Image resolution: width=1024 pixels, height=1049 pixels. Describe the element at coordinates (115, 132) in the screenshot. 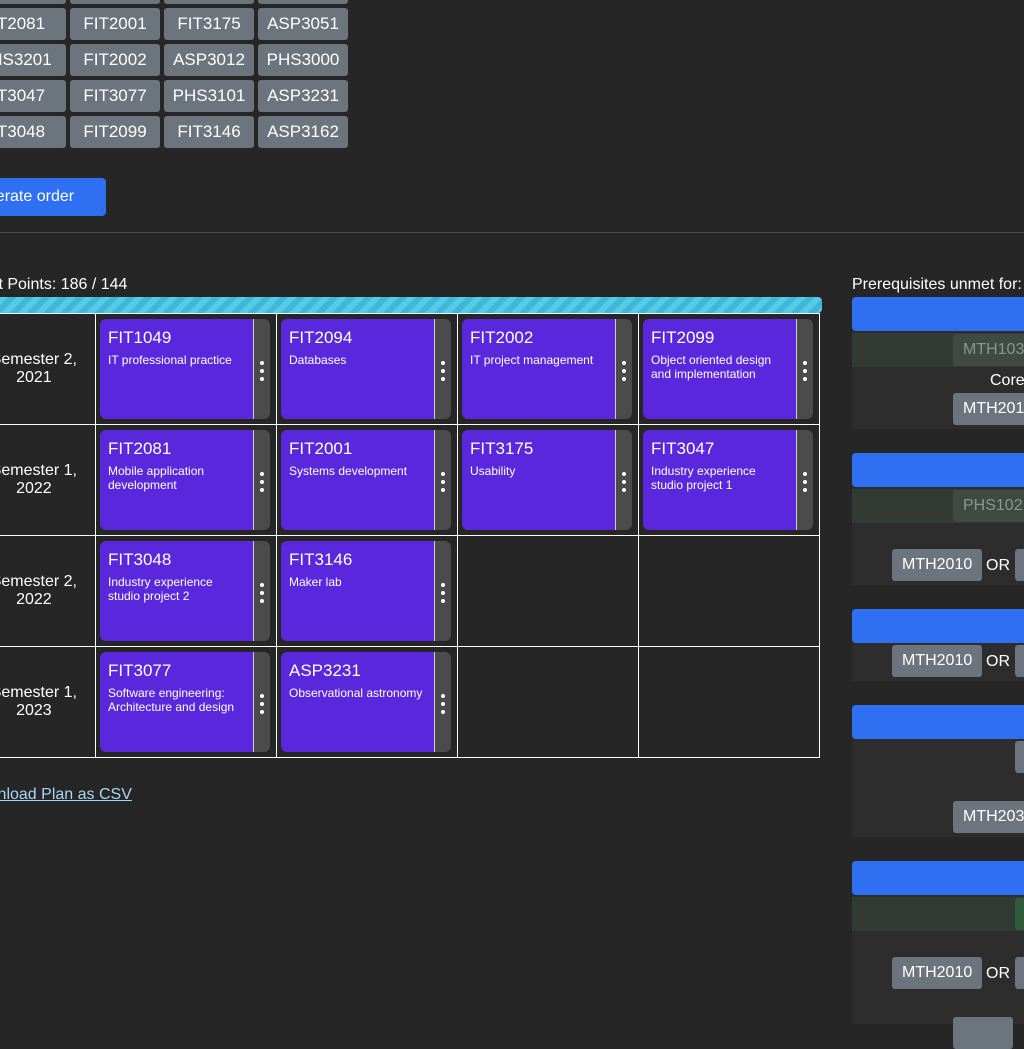

I see `unit-chip: FIT2099` at that location.